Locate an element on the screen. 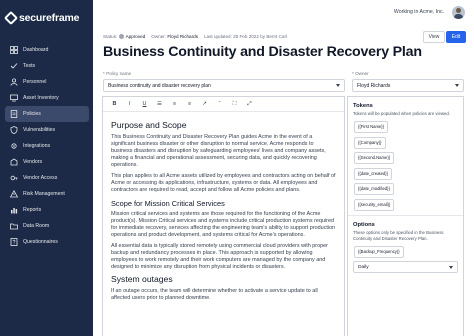 This screenshot has height=336, width=474. sidebar-item-risk-management: Risk Management is located at coordinates (47, 194).